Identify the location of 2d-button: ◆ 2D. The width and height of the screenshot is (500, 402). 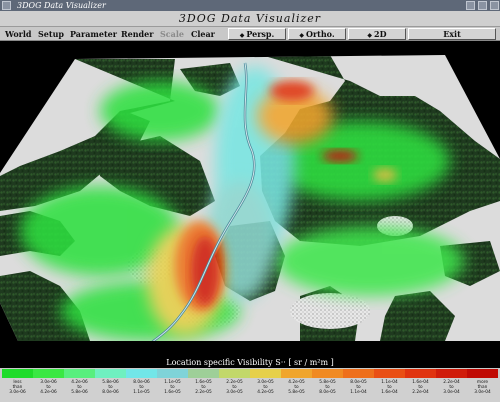
(377, 34).